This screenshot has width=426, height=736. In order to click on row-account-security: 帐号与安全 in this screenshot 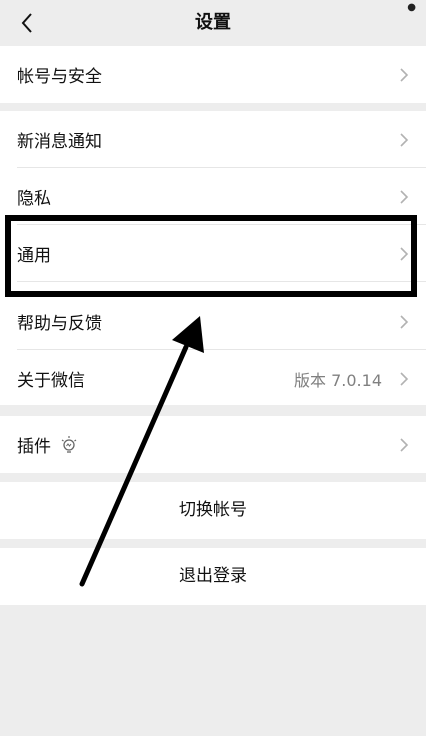, I will do `click(213, 74)`.